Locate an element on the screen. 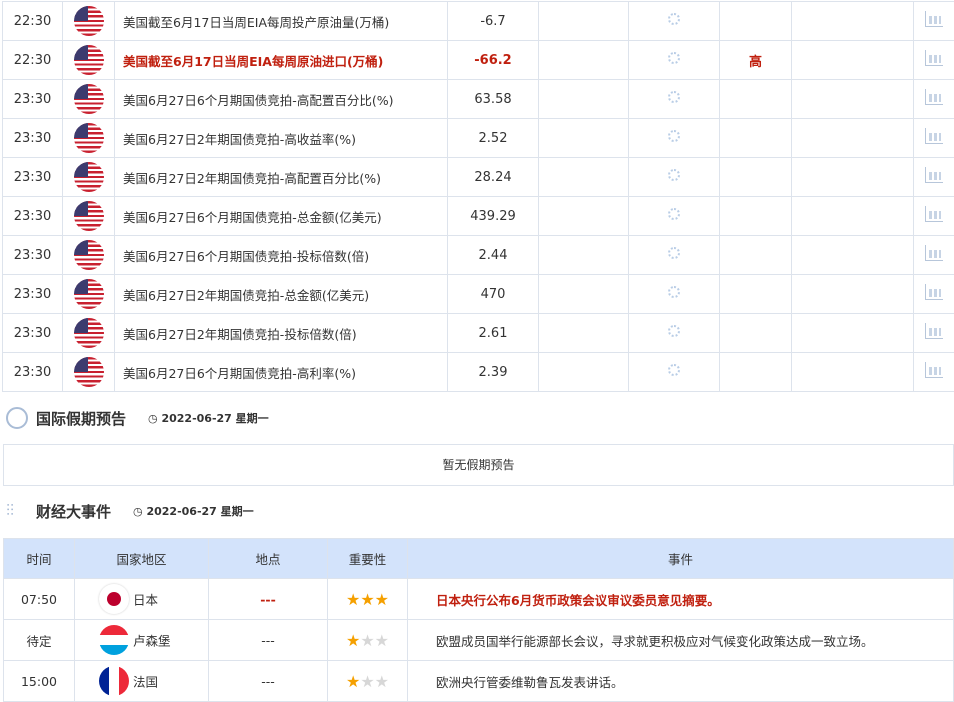  actual-value: -6.7 is located at coordinates (493, 21).